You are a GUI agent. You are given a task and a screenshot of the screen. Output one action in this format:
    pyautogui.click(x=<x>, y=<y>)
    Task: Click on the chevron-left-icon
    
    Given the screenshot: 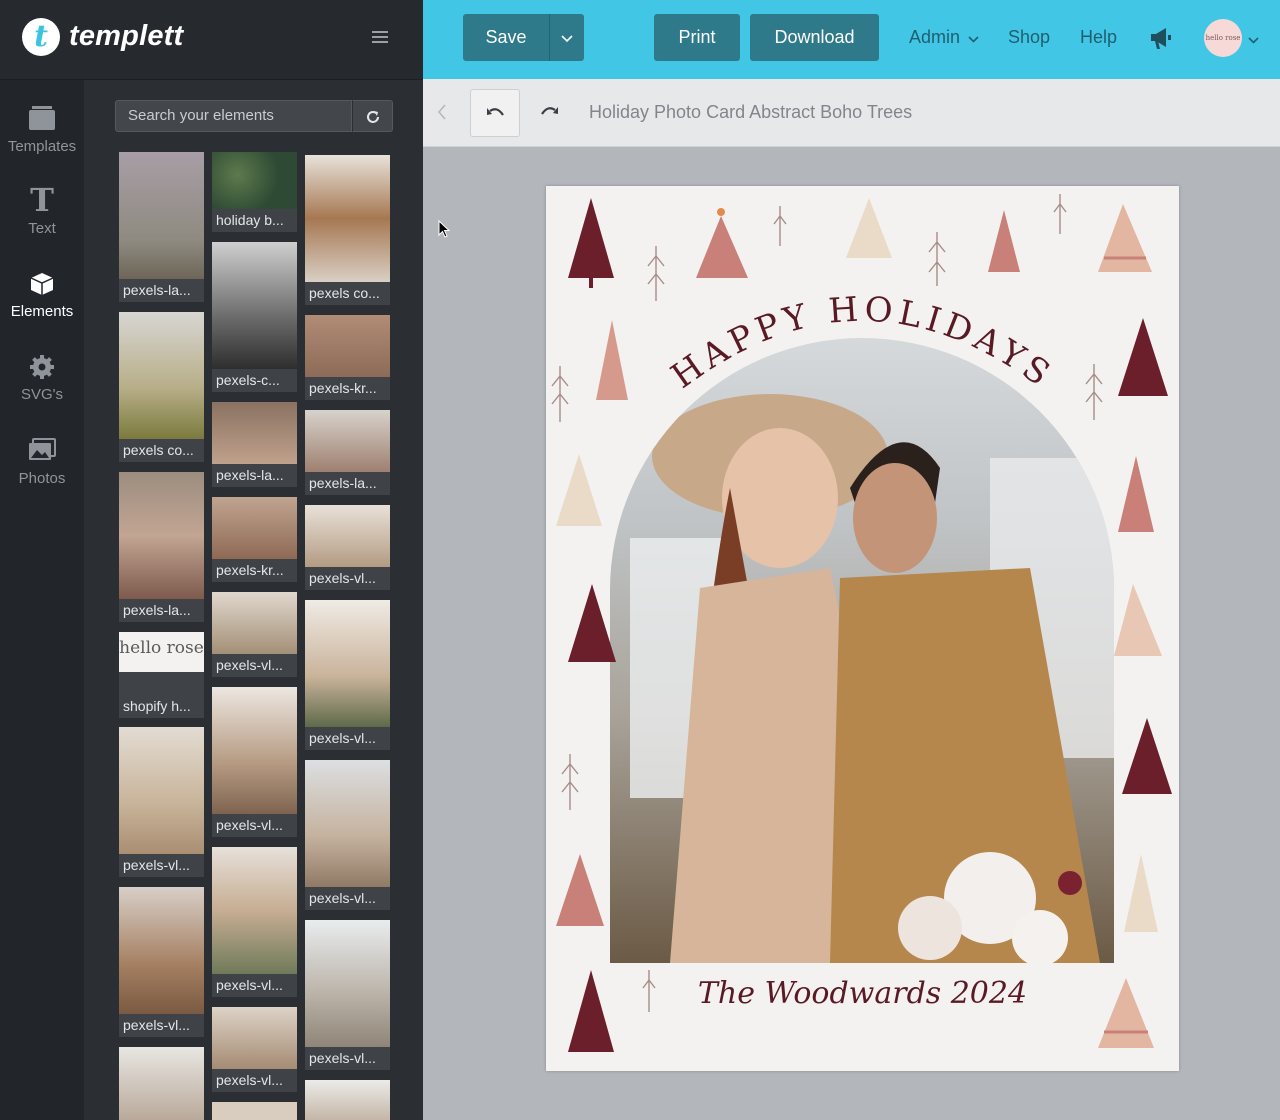 What is the action you would take?
    pyautogui.click(x=441, y=112)
    